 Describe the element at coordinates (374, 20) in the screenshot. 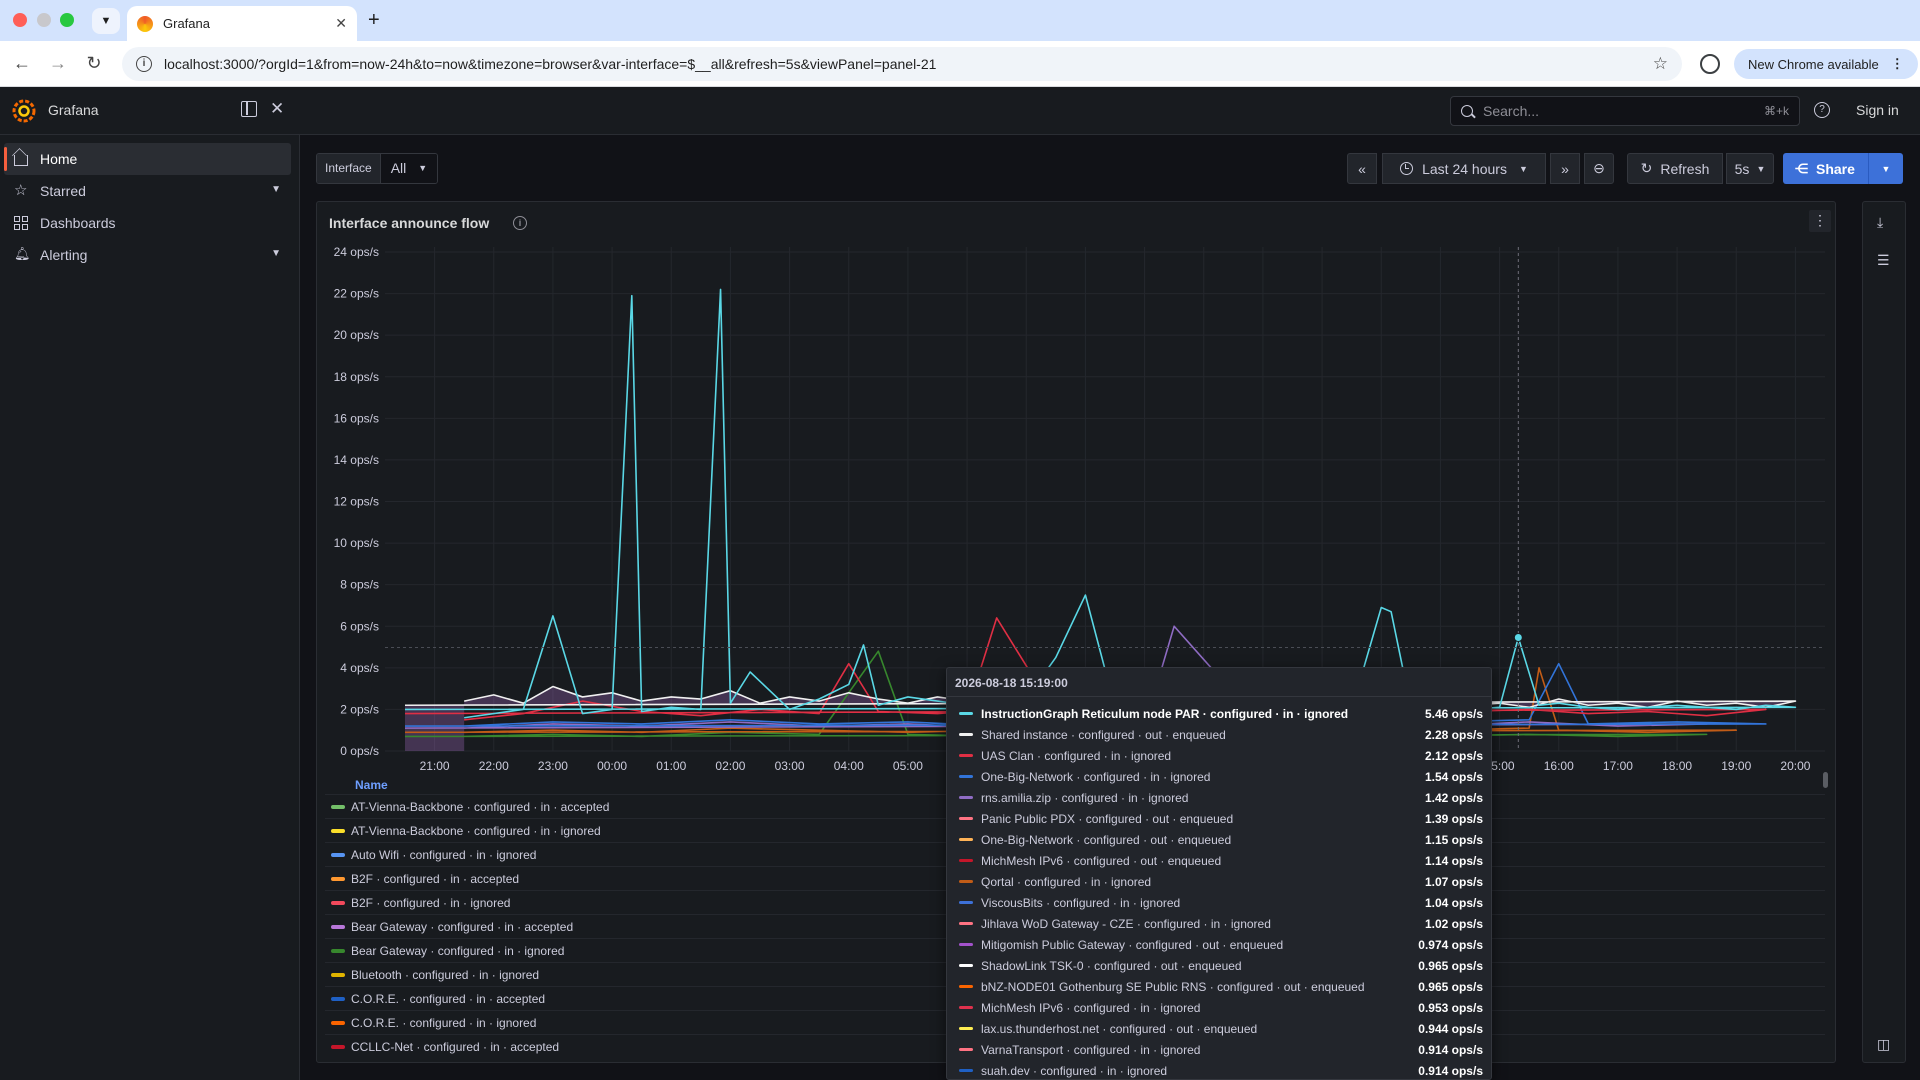

I see `new-tab-button: +` at that location.